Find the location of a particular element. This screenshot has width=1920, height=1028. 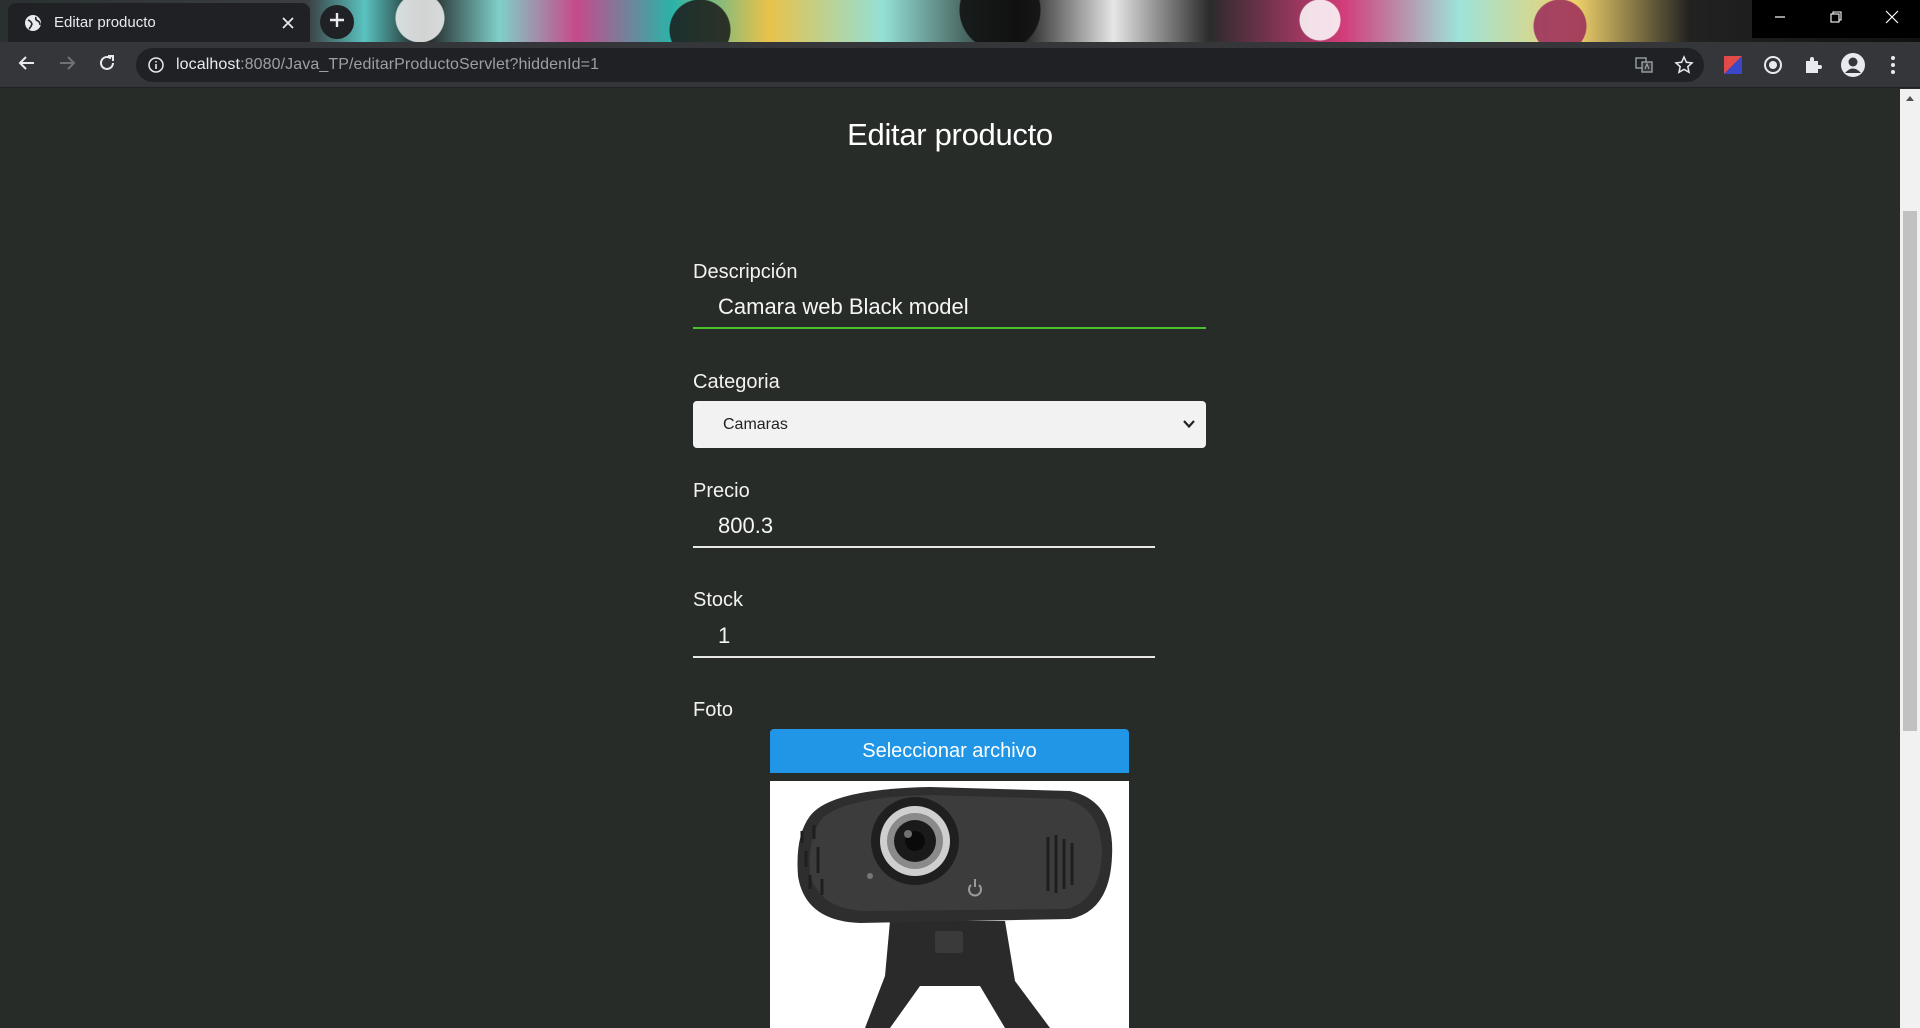

record-icon is located at coordinates (1773, 65).